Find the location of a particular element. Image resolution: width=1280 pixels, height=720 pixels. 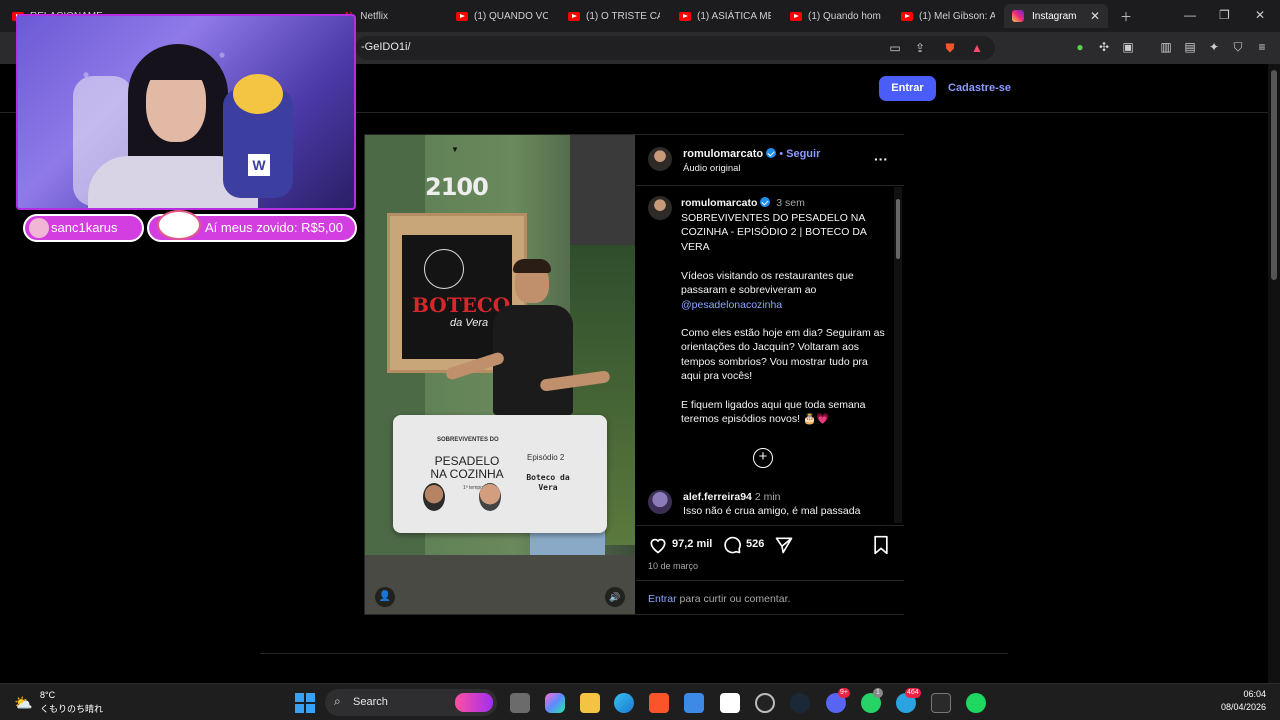

caption-username: romulomarcato is located at coordinates (719, 203).